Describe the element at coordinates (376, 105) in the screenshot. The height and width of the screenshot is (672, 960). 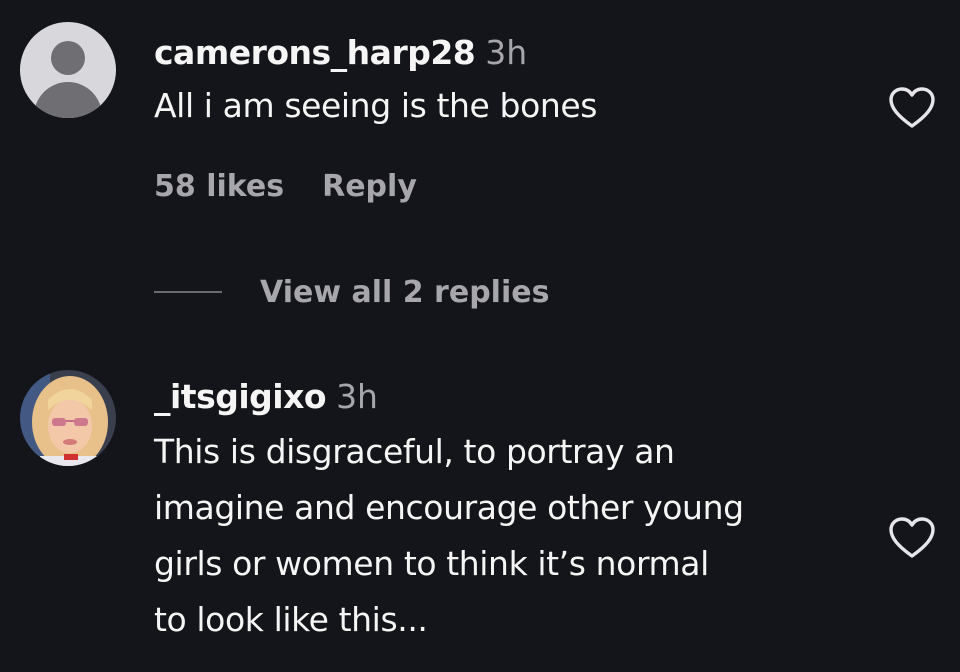
I see `comment-text: All i am seeing is the bones` at that location.